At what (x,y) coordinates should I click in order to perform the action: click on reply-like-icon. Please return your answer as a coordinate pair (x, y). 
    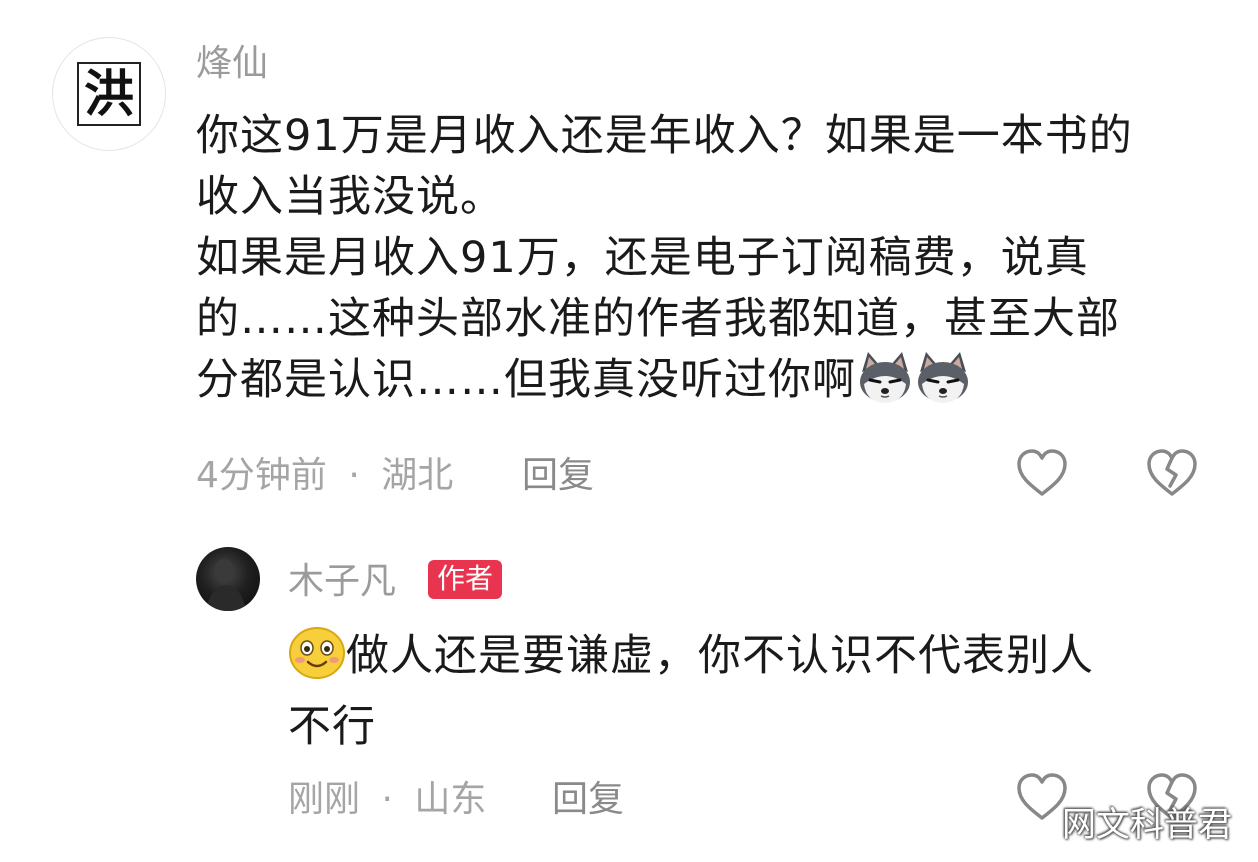
    Looking at the image, I should click on (1042, 799).